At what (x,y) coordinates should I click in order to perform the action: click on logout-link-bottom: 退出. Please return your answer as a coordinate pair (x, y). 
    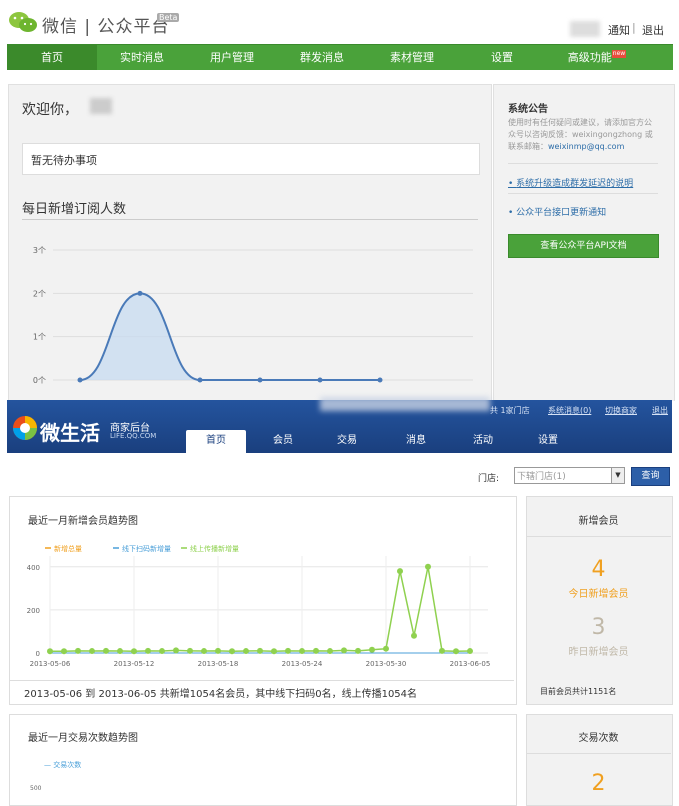
    Looking at the image, I should click on (660, 410).